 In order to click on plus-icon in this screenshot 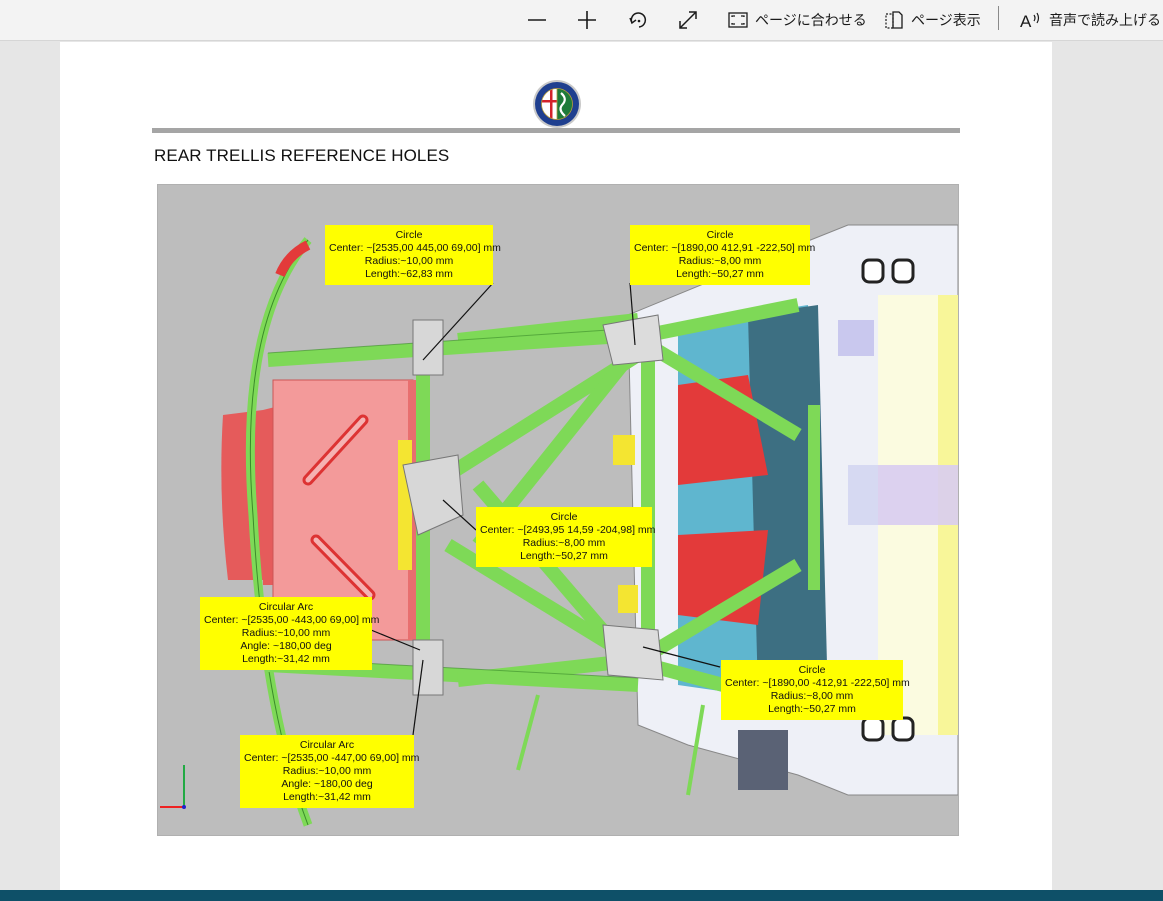, I will do `click(587, 20)`.